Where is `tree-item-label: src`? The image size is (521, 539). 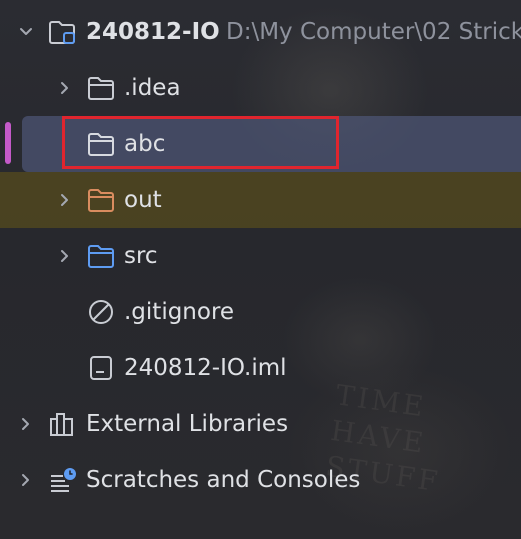 tree-item-label: src is located at coordinates (141, 256).